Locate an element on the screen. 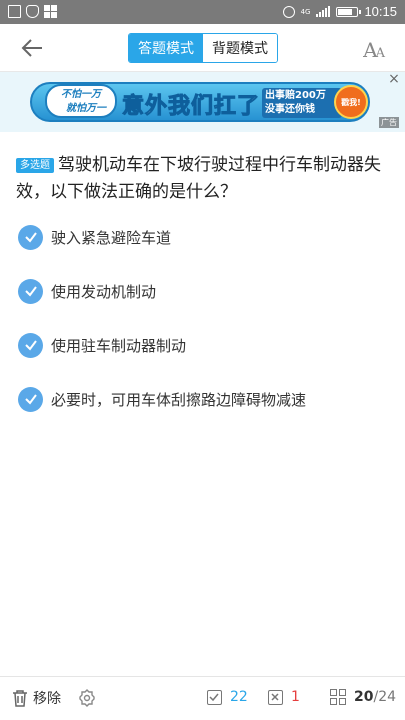 Image resolution: width=405 pixels, height=720 pixels. status-bar: 4G 10:15 is located at coordinates (202, 12).